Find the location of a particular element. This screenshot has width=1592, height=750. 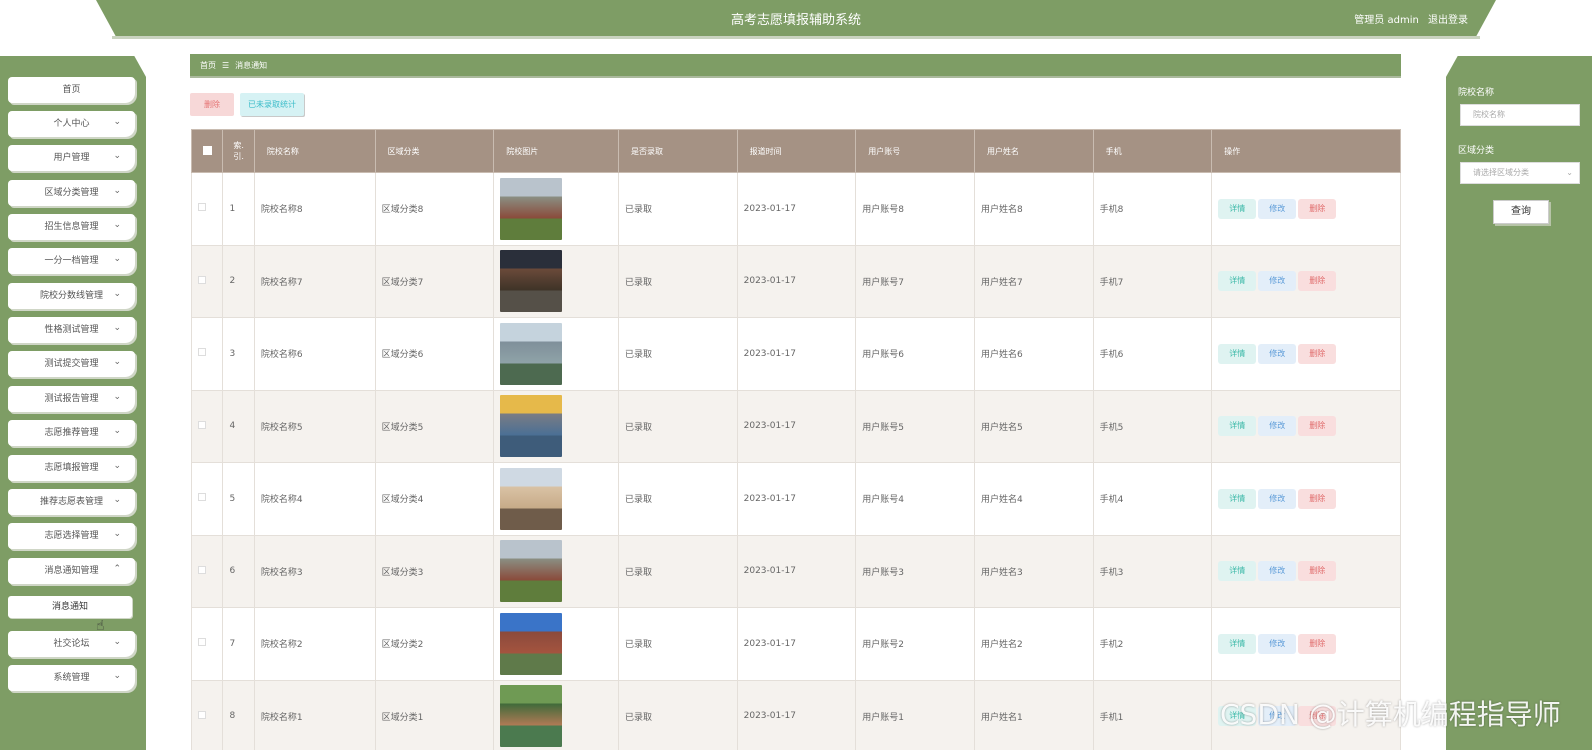

checkbox-icon is located at coordinates (202, 279).